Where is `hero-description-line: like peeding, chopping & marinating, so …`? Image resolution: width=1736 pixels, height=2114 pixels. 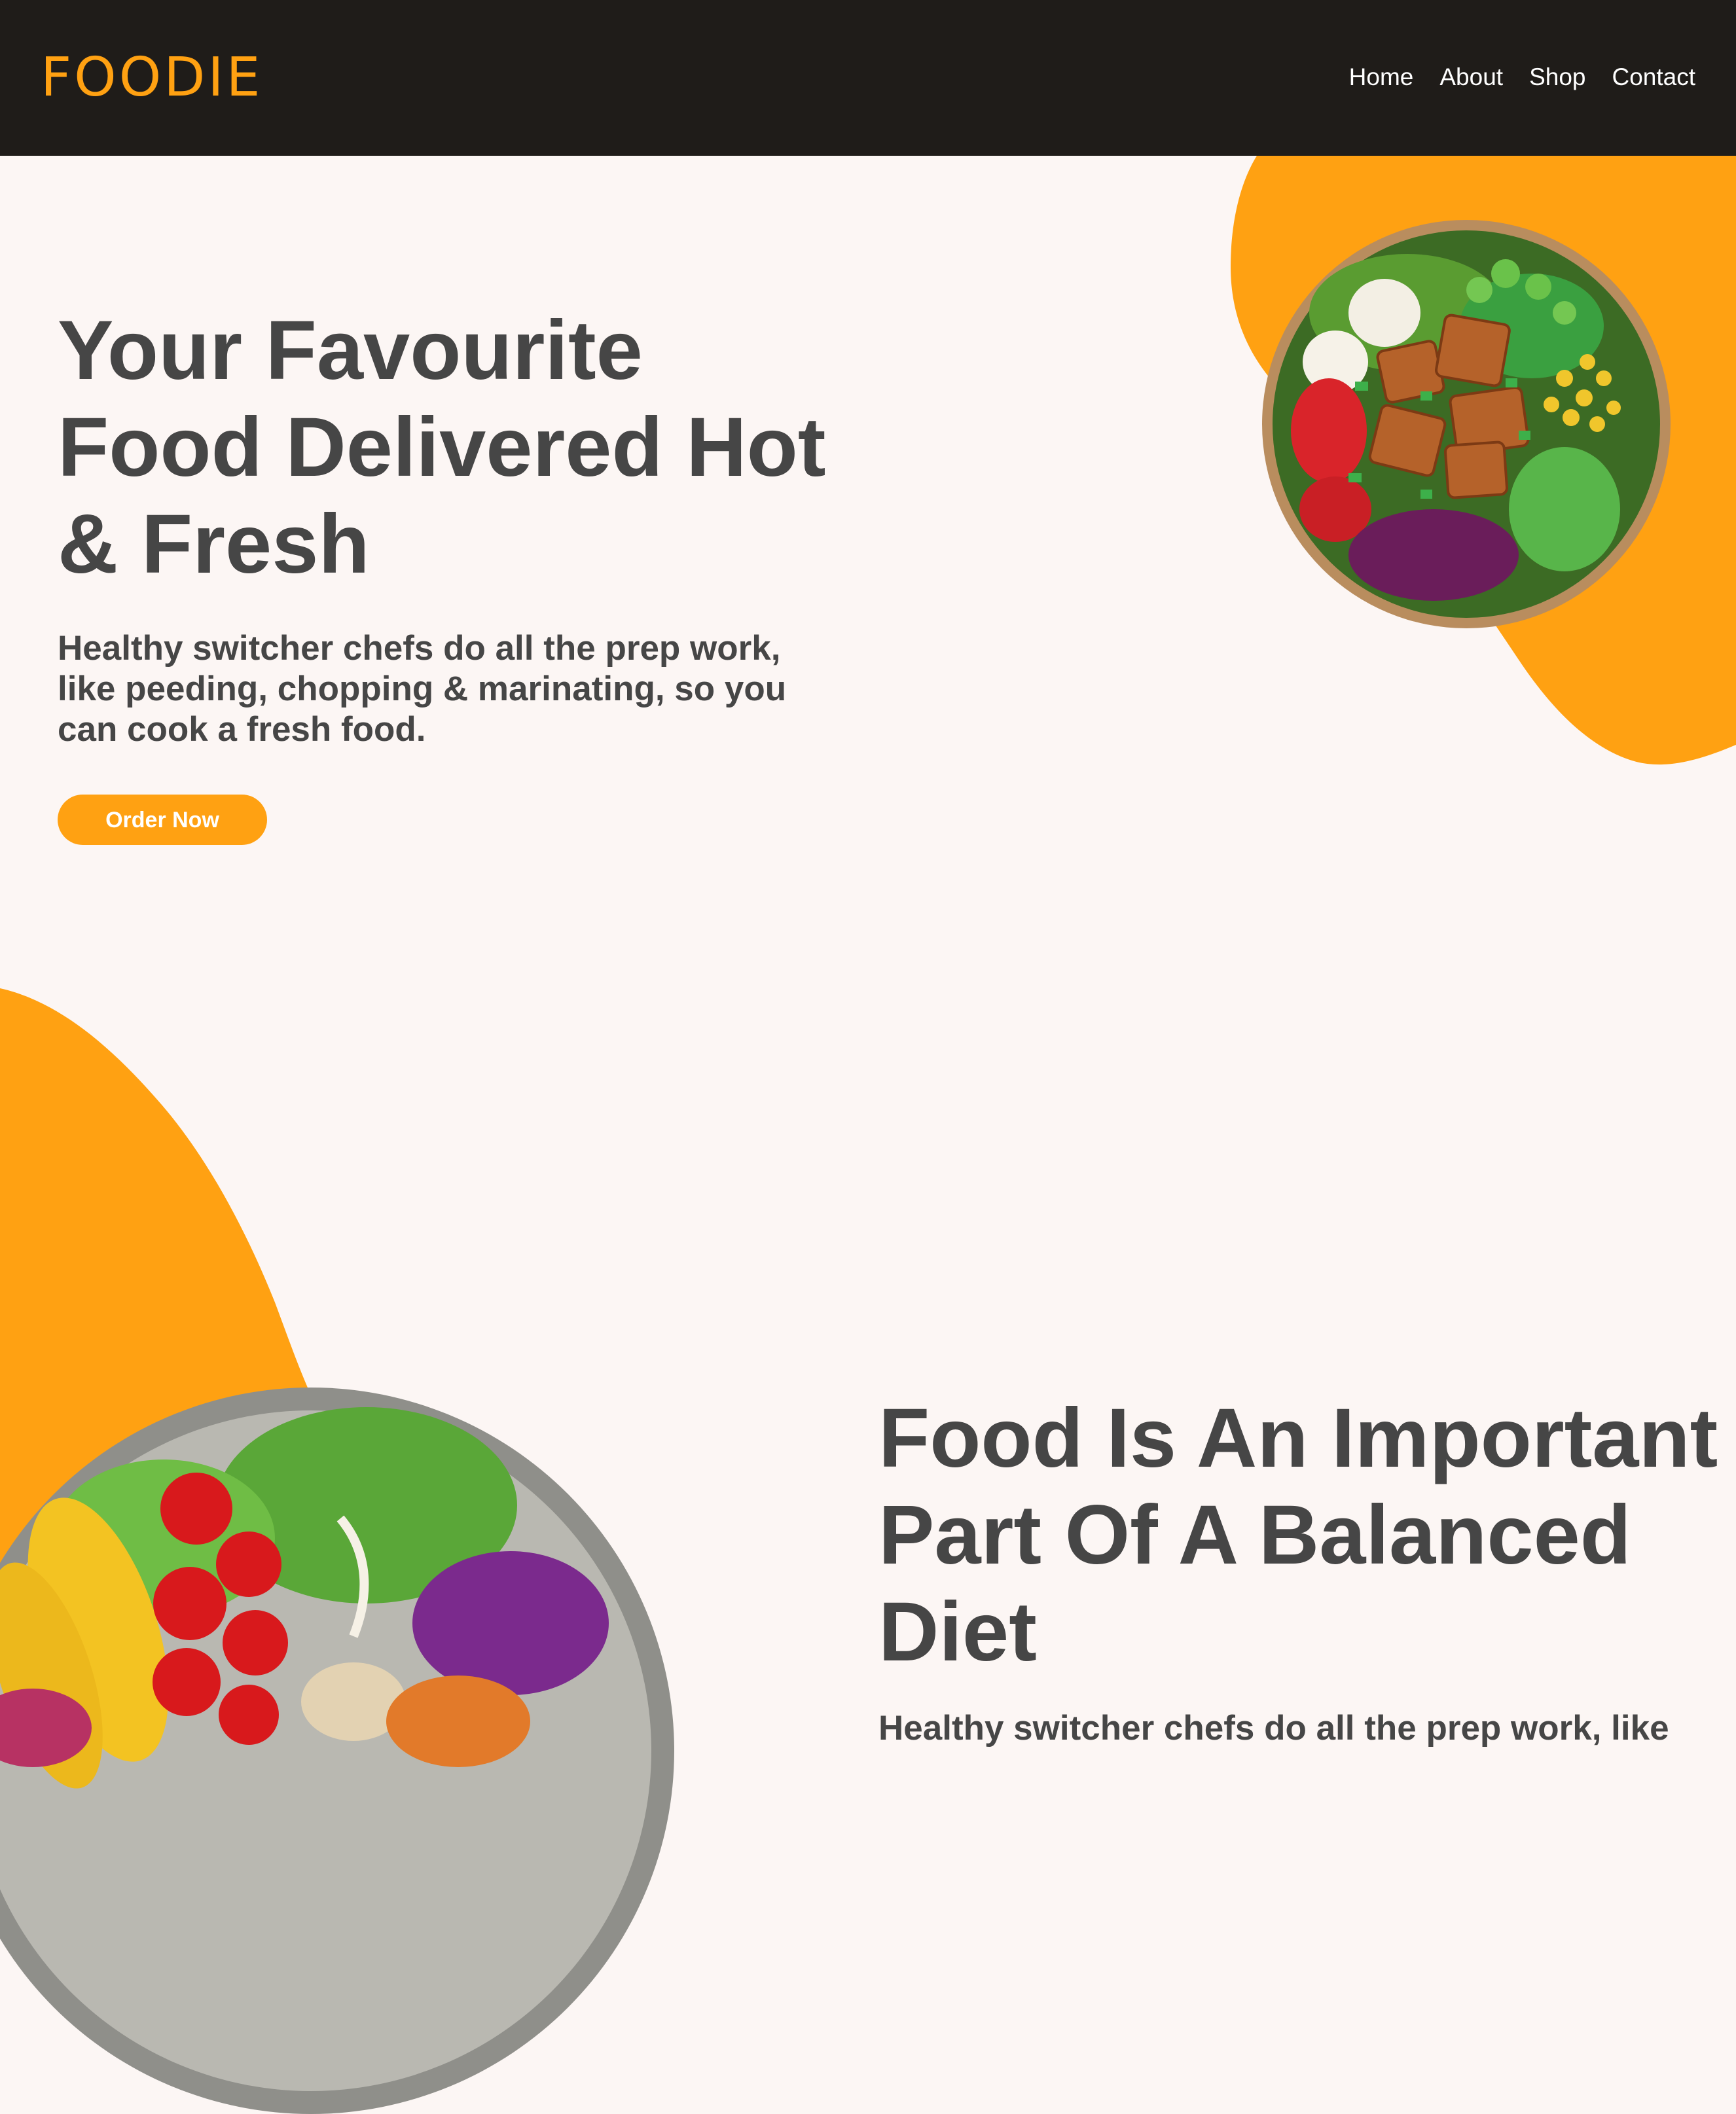
hero-description-line: like peeding, chopping & marinating, so … is located at coordinates (423, 689).